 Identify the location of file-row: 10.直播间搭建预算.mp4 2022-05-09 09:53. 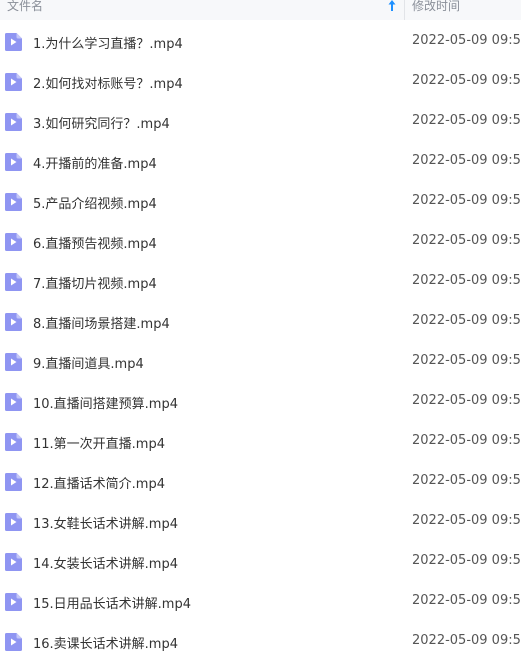
(260, 402).